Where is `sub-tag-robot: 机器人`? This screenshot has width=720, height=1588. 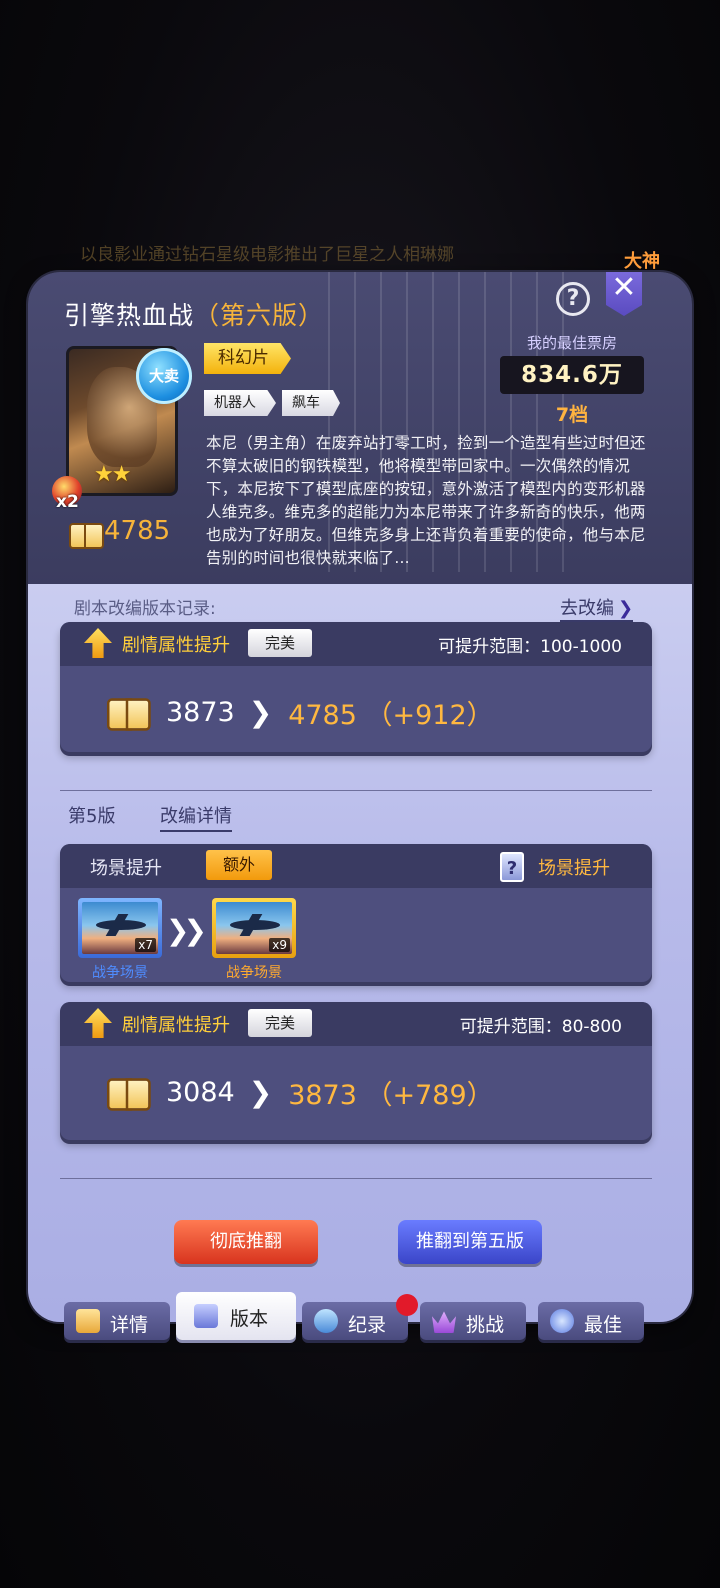
sub-tag-robot: 机器人 is located at coordinates (240, 403).